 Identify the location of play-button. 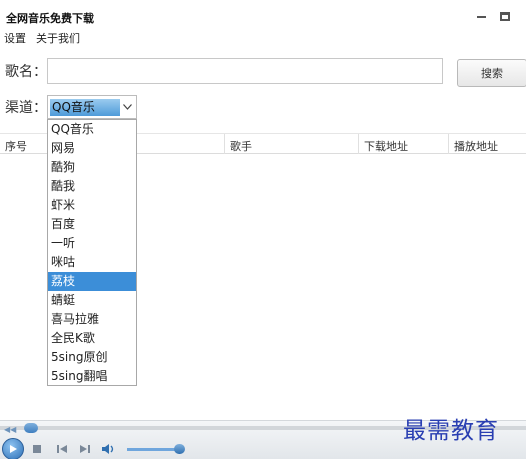
(13, 448).